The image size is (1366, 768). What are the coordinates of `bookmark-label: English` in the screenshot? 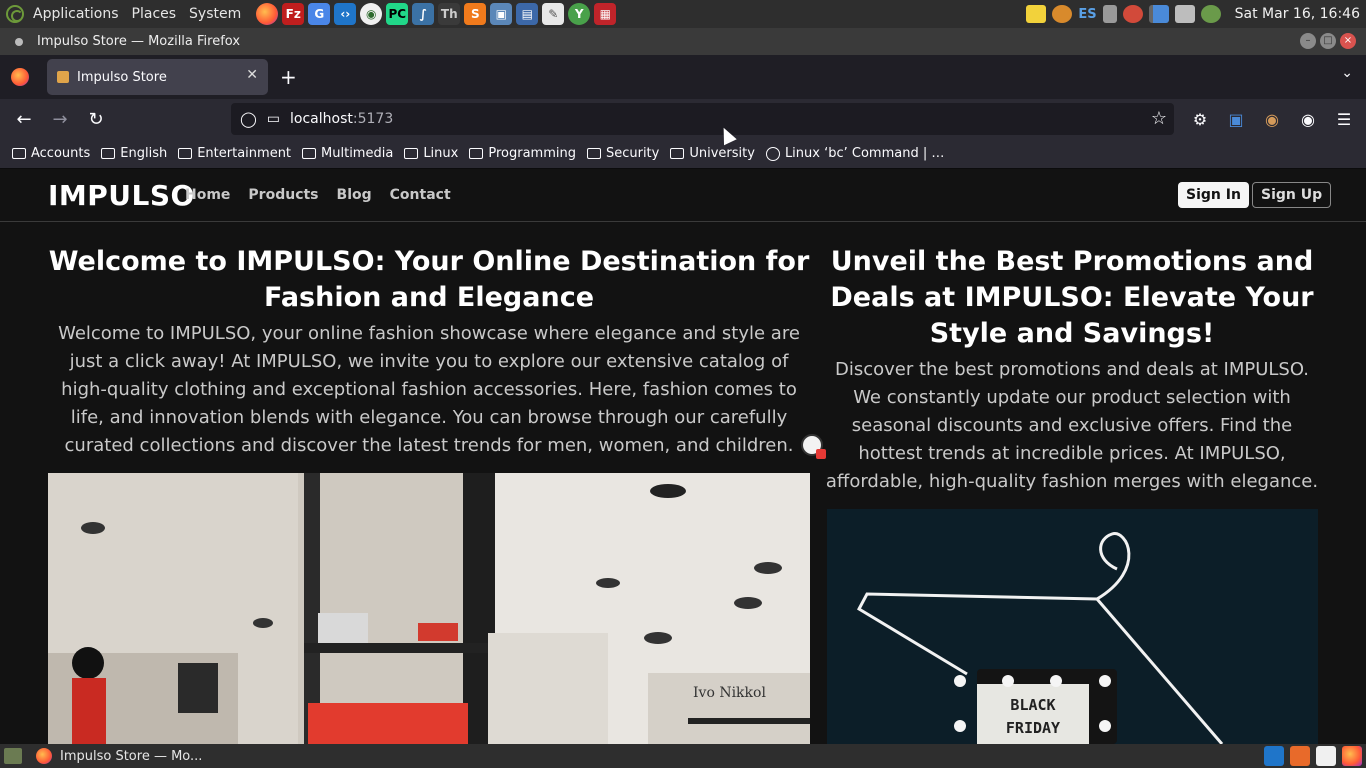 It's located at (144, 153).